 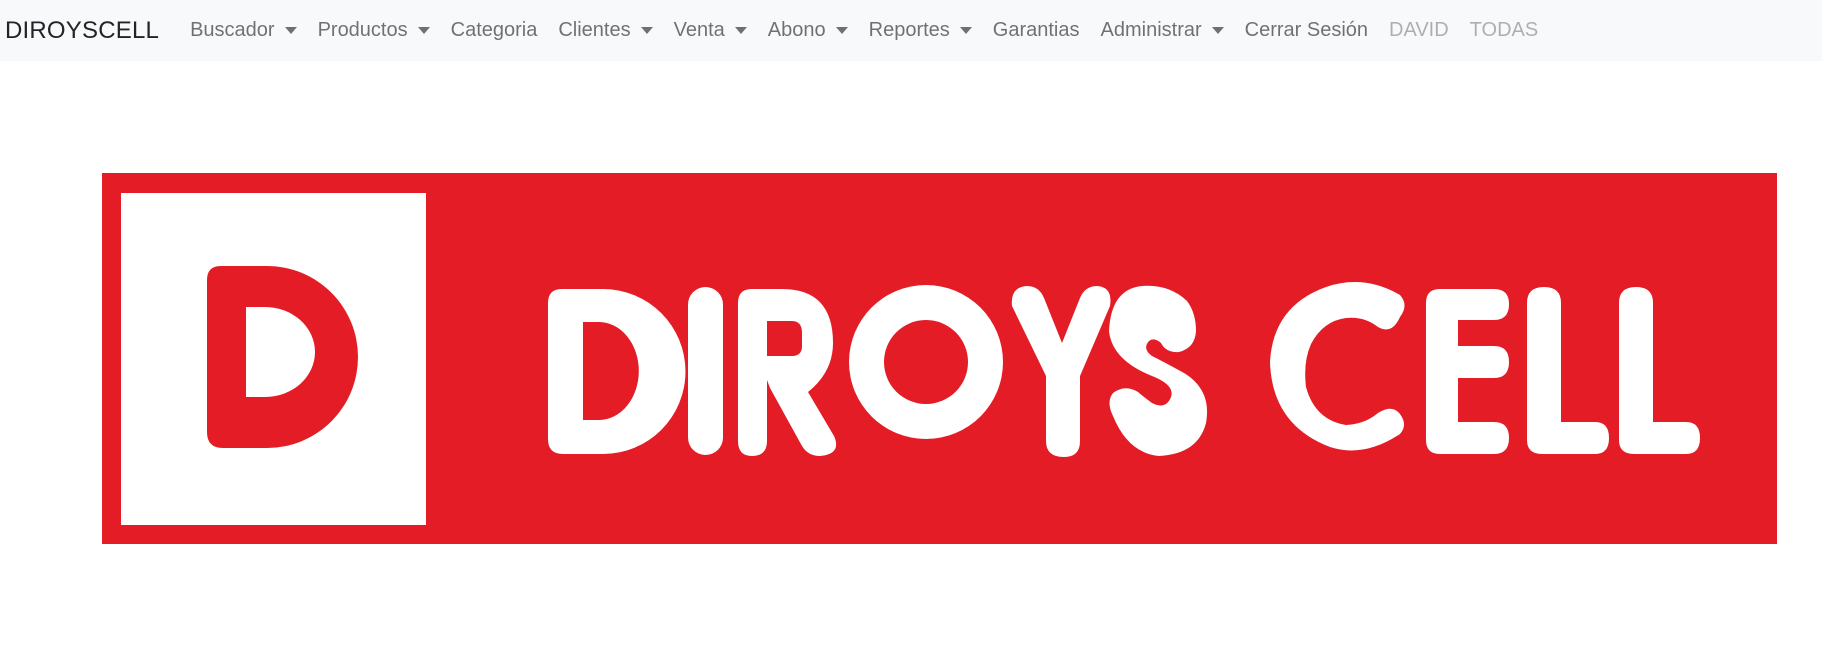 I want to click on nav-reportes-dropdown: Reportes, so click(x=920, y=30).